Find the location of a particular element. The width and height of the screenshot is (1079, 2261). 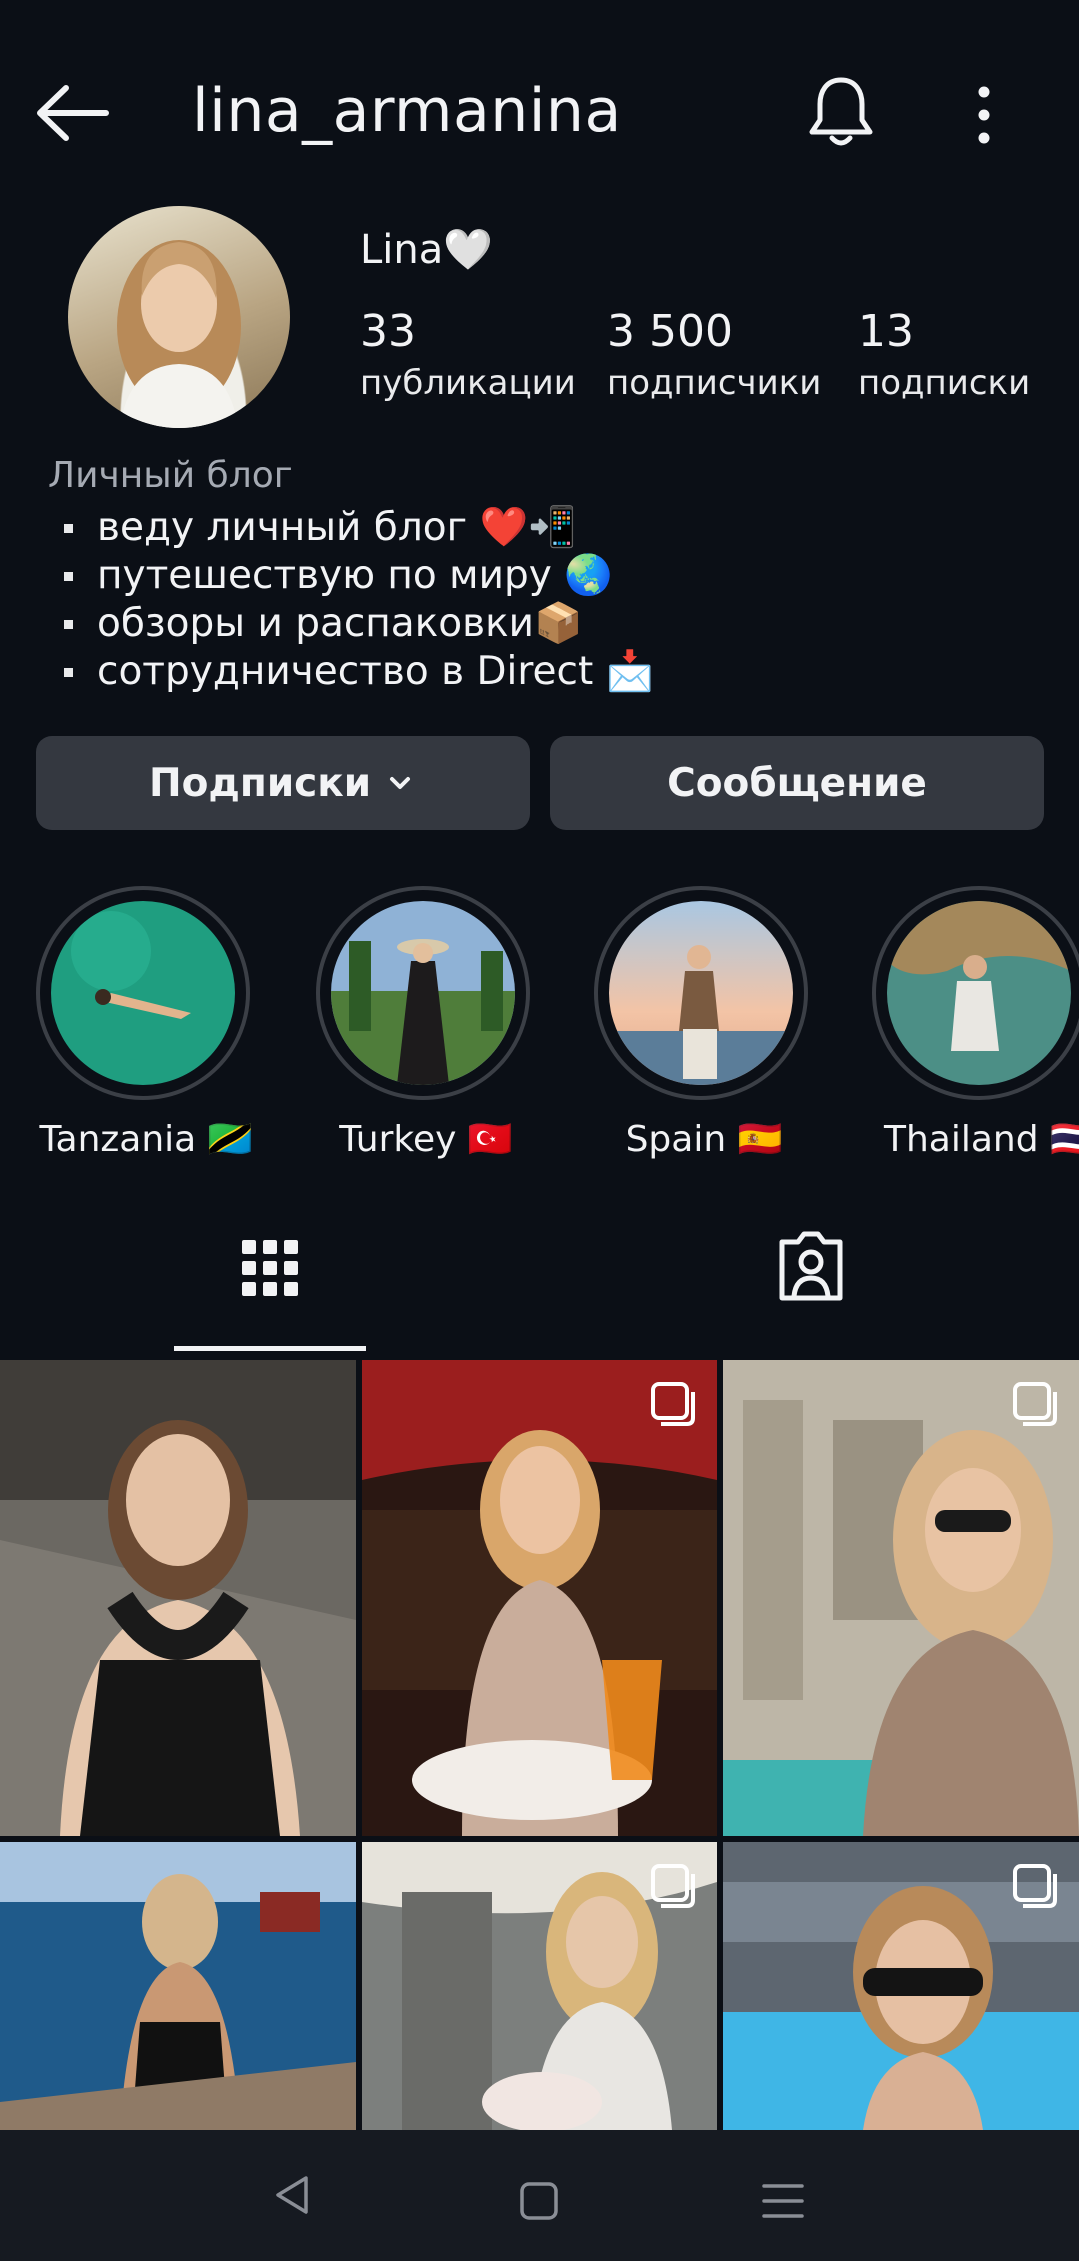

following-stat: 13 подписки is located at coordinates (944, 354).